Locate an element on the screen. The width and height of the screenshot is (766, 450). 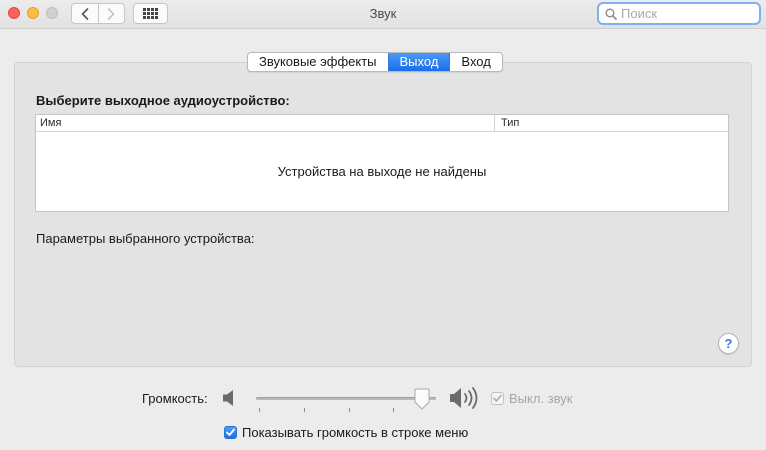
device-settings-label: Параметры выбранного устройства: is located at coordinates (145, 238).